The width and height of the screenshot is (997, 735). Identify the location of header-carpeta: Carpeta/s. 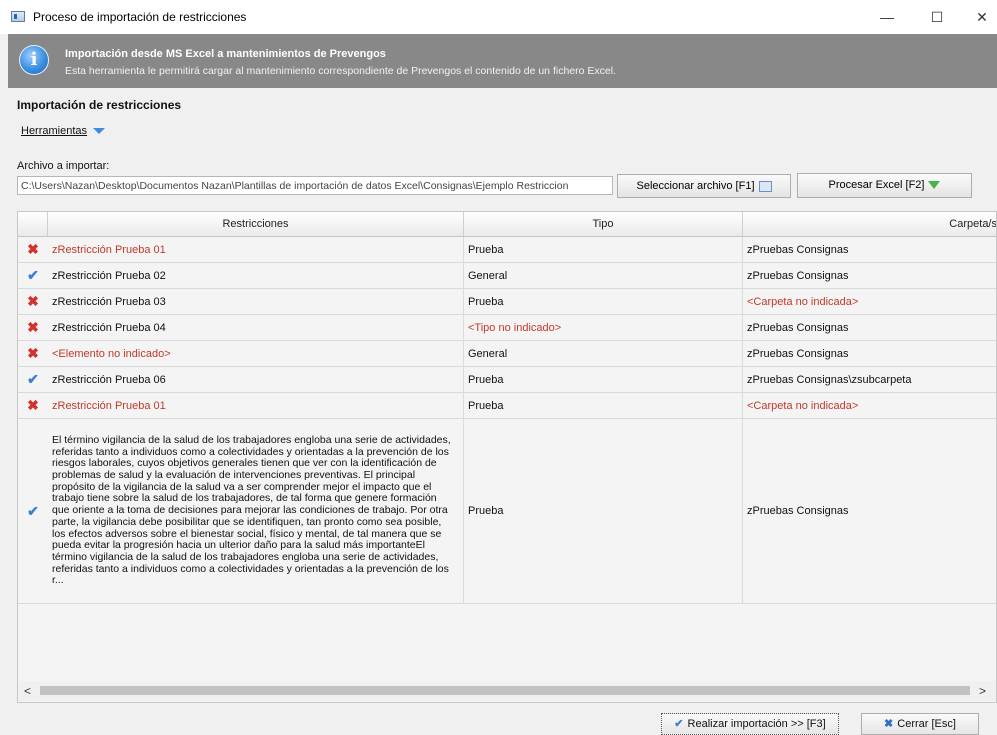
(869, 224).